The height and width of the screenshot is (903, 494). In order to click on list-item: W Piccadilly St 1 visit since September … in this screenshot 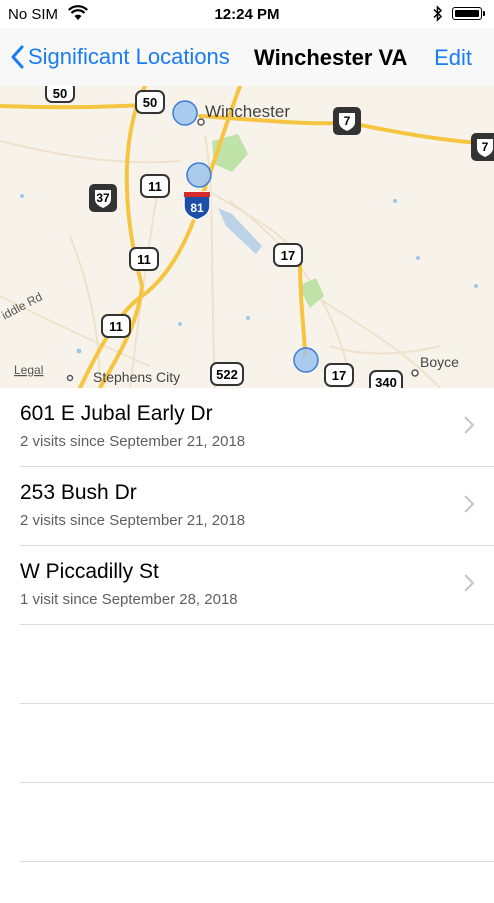, I will do `click(257, 585)`.